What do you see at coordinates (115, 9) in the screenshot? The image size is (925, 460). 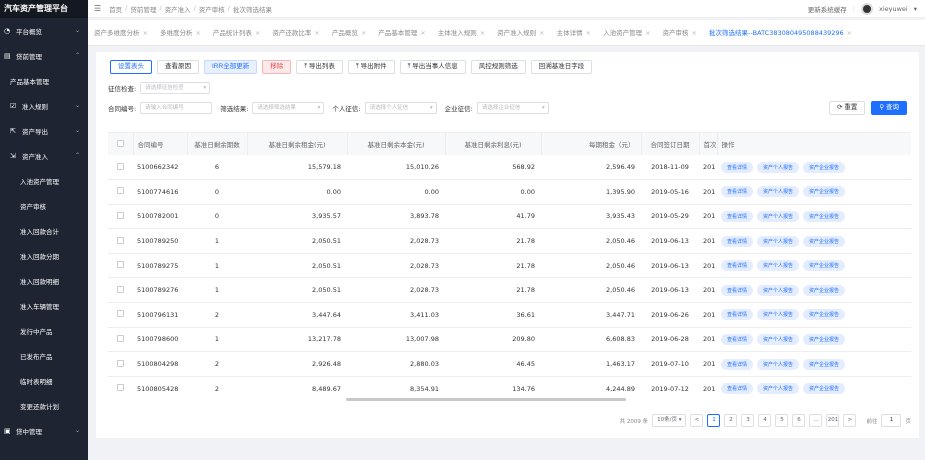 I see `breadcrumb-item: 首页` at bounding box center [115, 9].